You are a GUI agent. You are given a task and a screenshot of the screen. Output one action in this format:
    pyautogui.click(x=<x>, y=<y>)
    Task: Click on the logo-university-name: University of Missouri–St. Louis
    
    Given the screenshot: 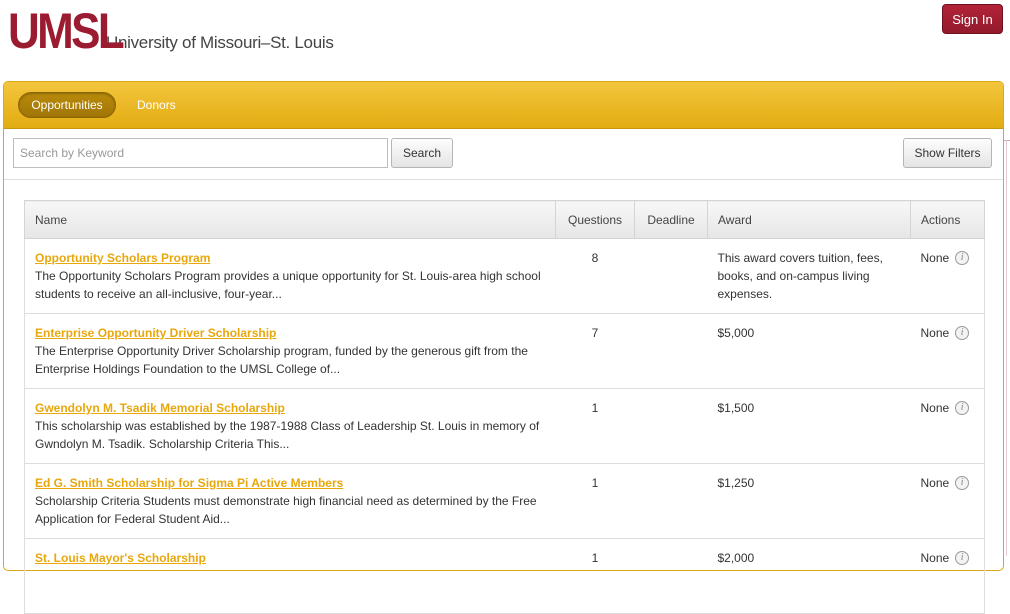 What is the action you would take?
    pyautogui.click(x=220, y=42)
    